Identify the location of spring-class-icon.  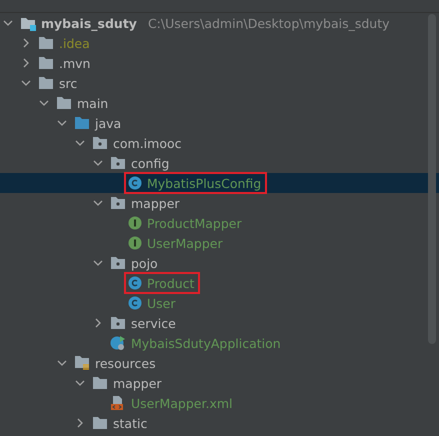
(118, 343).